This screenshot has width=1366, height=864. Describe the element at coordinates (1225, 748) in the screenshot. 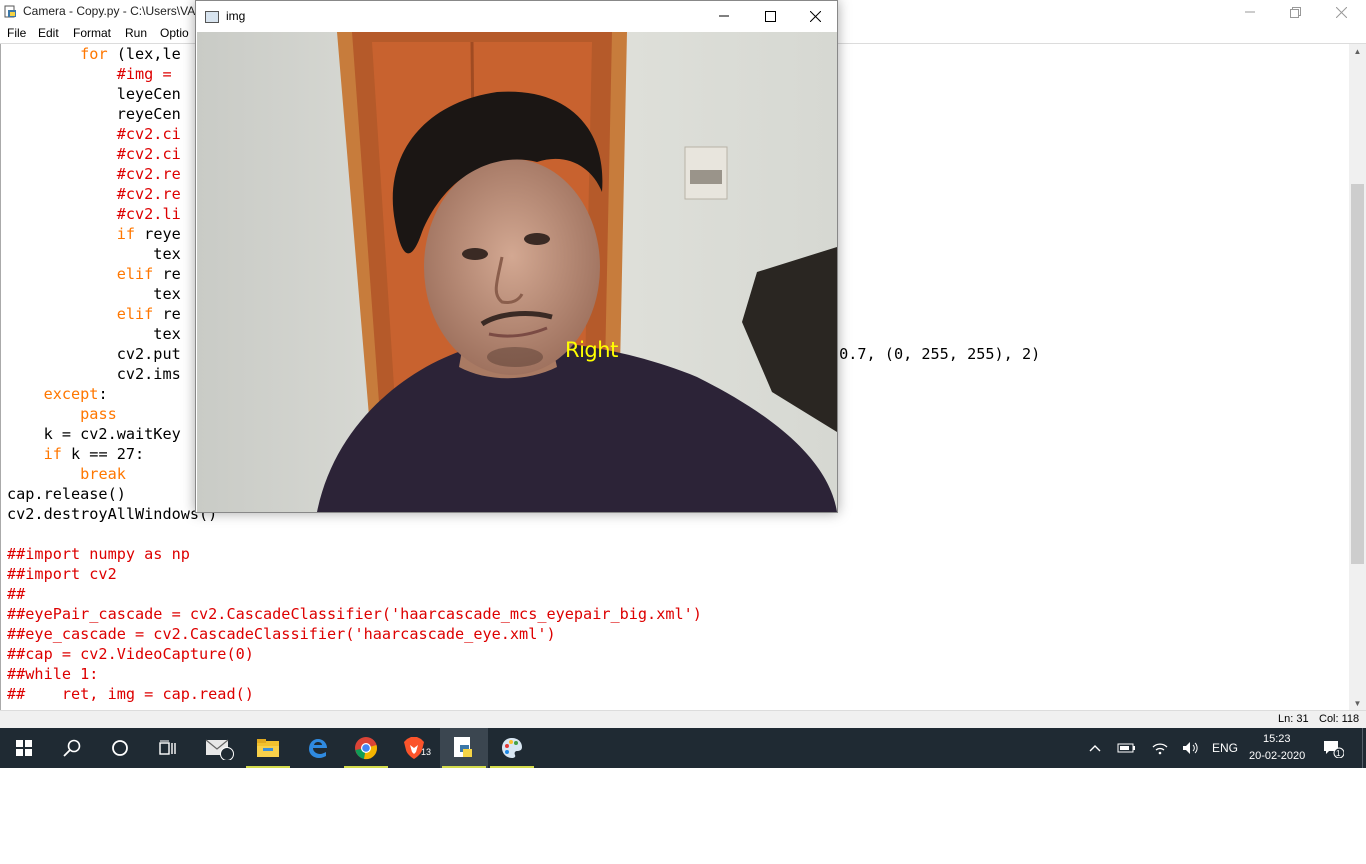

I see `language-indicator: ENG` at that location.